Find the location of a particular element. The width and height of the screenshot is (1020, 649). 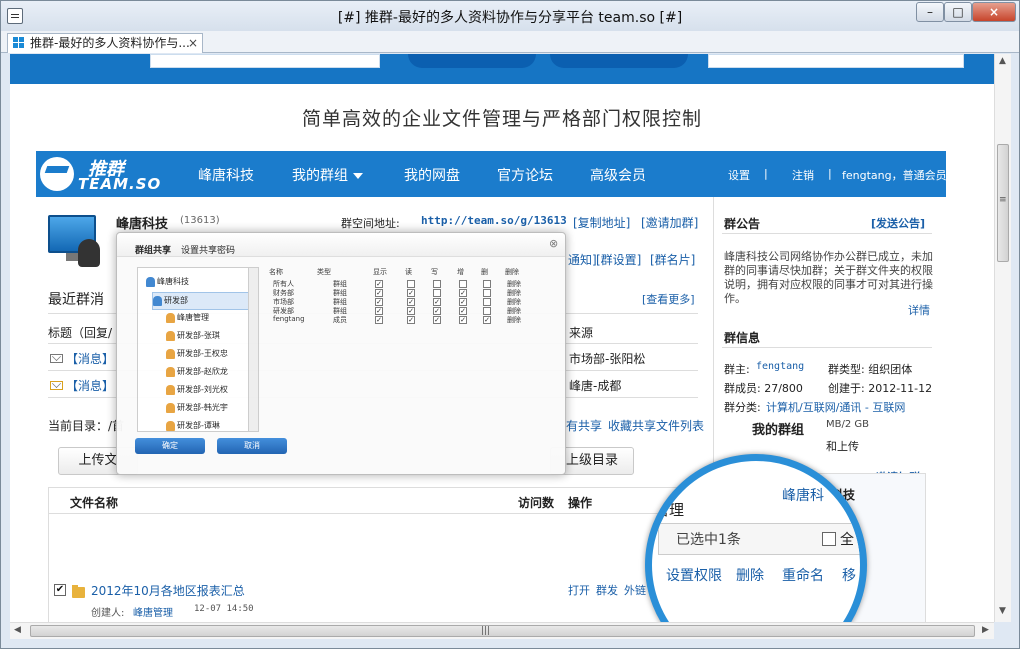

tree-item: 峰唐管理 is located at coordinates (212, 319).